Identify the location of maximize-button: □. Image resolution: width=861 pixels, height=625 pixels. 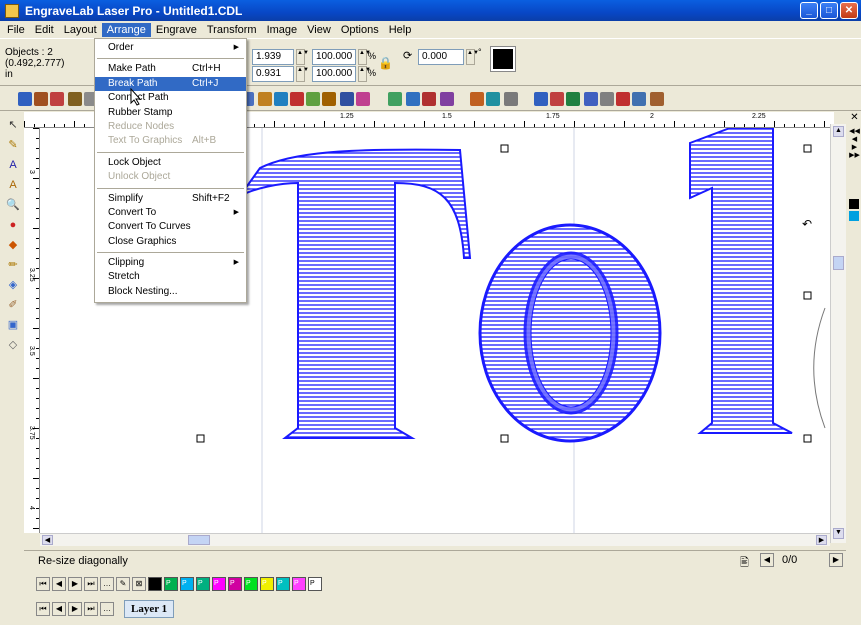
(829, 10).